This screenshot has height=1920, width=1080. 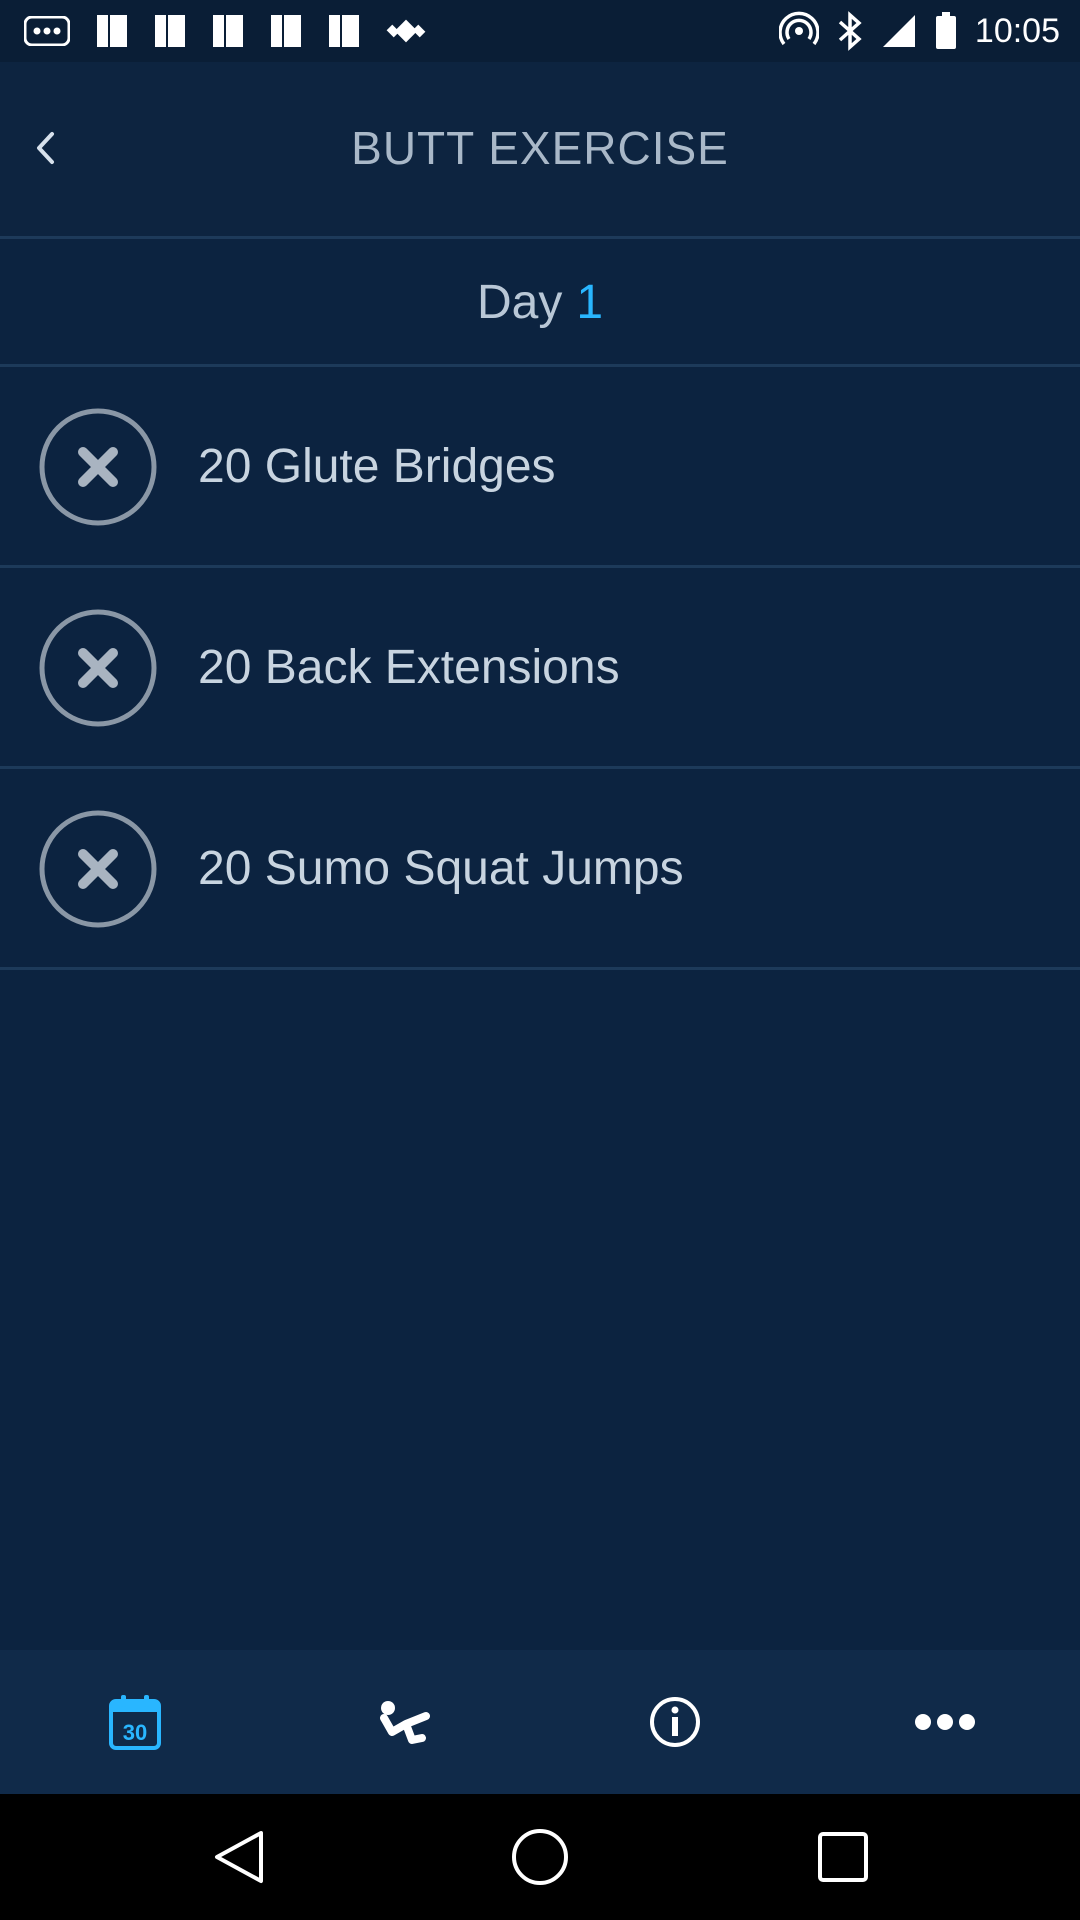 What do you see at coordinates (945, 30) in the screenshot?
I see `battery-icon` at bounding box center [945, 30].